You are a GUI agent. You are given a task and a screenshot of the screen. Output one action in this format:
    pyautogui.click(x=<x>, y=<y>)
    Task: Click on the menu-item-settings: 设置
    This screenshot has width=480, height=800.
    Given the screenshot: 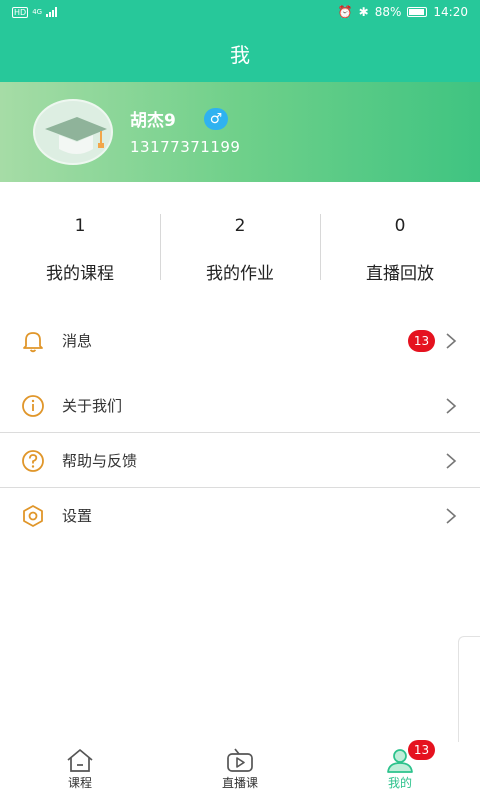 What is the action you would take?
    pyautogui.click(x=240, y=515)
    